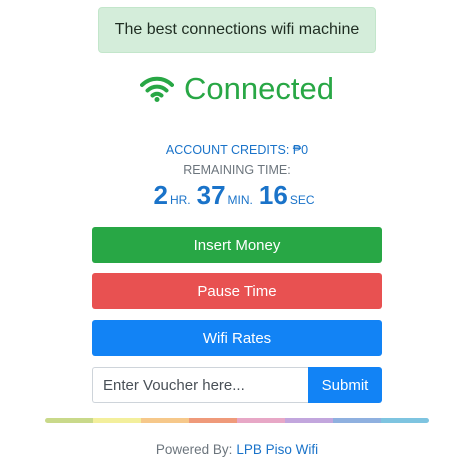  Describe the element at coordinates (277, 449) in the screenshot. I see `footer-link: LPB Piso Wifi` at that location.